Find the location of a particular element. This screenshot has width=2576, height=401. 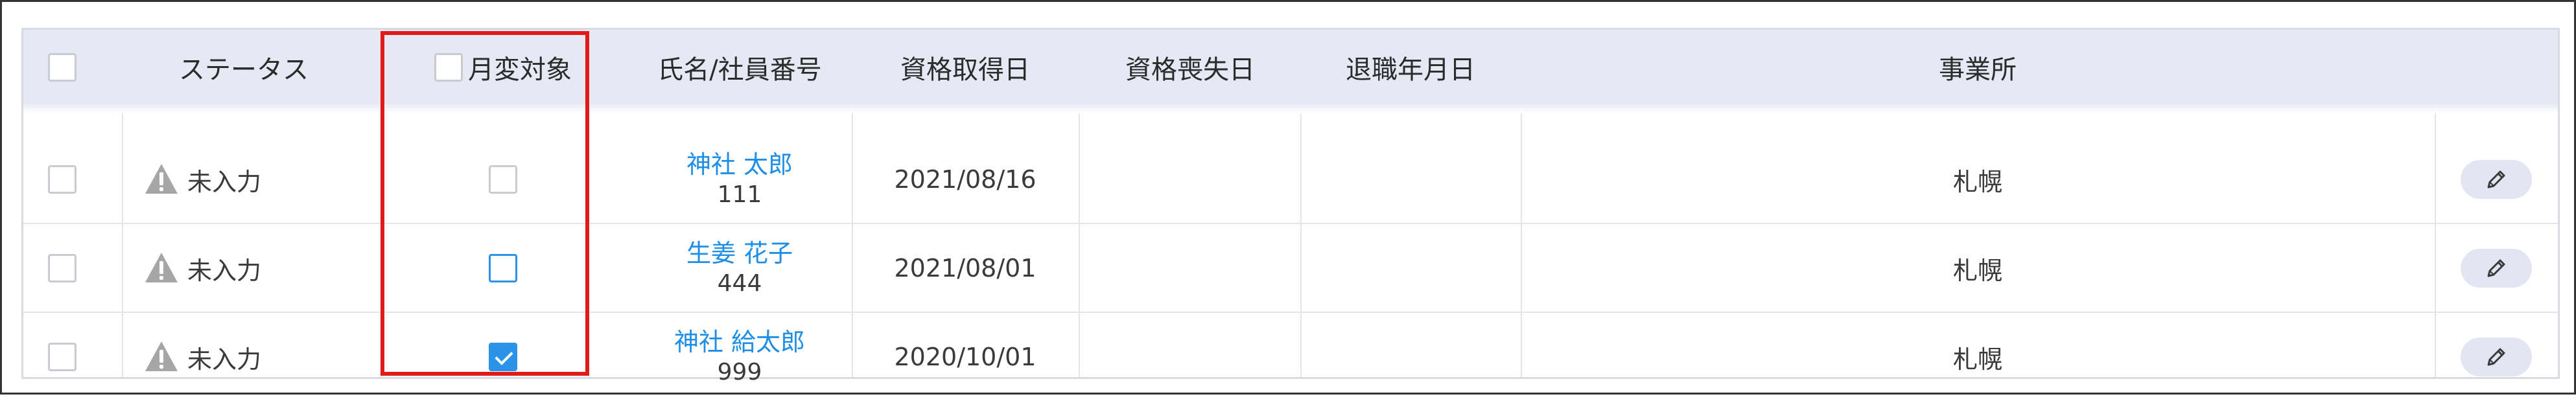

header-lost-date: 資格喪失日 is located at coordinates (1190, 67).